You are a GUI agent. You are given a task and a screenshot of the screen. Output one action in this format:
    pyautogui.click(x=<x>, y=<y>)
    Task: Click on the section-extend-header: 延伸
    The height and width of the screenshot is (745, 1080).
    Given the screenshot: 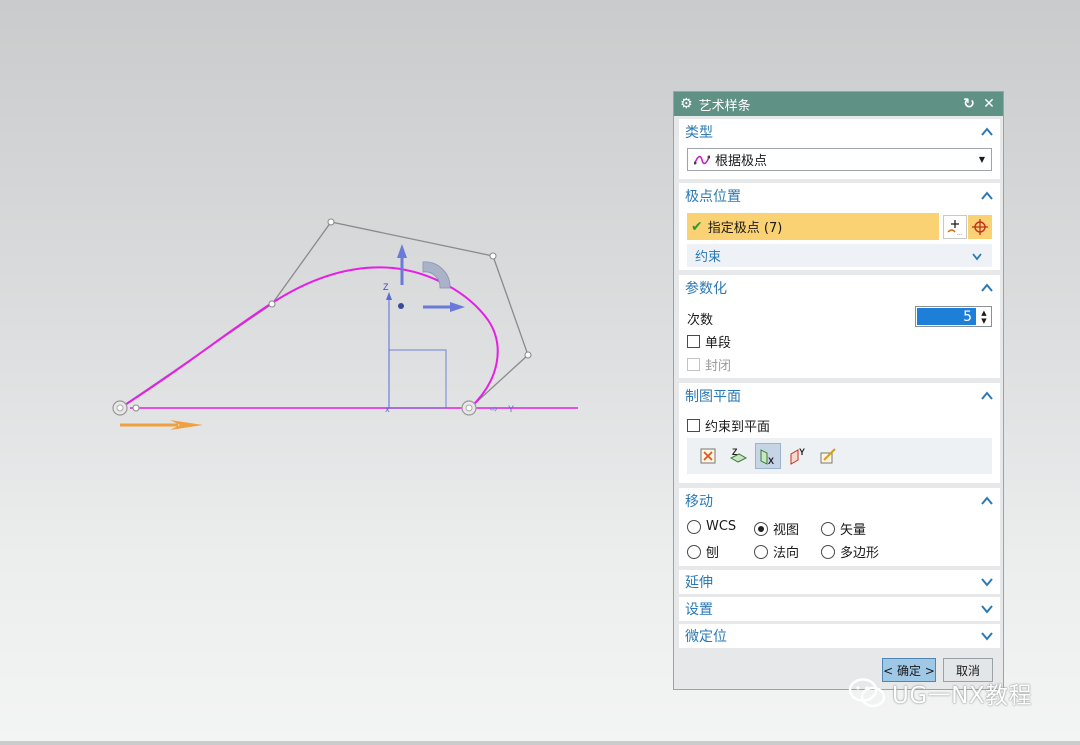 What is the action you would take?
    pyautogui.click(x=839, y=582)
    